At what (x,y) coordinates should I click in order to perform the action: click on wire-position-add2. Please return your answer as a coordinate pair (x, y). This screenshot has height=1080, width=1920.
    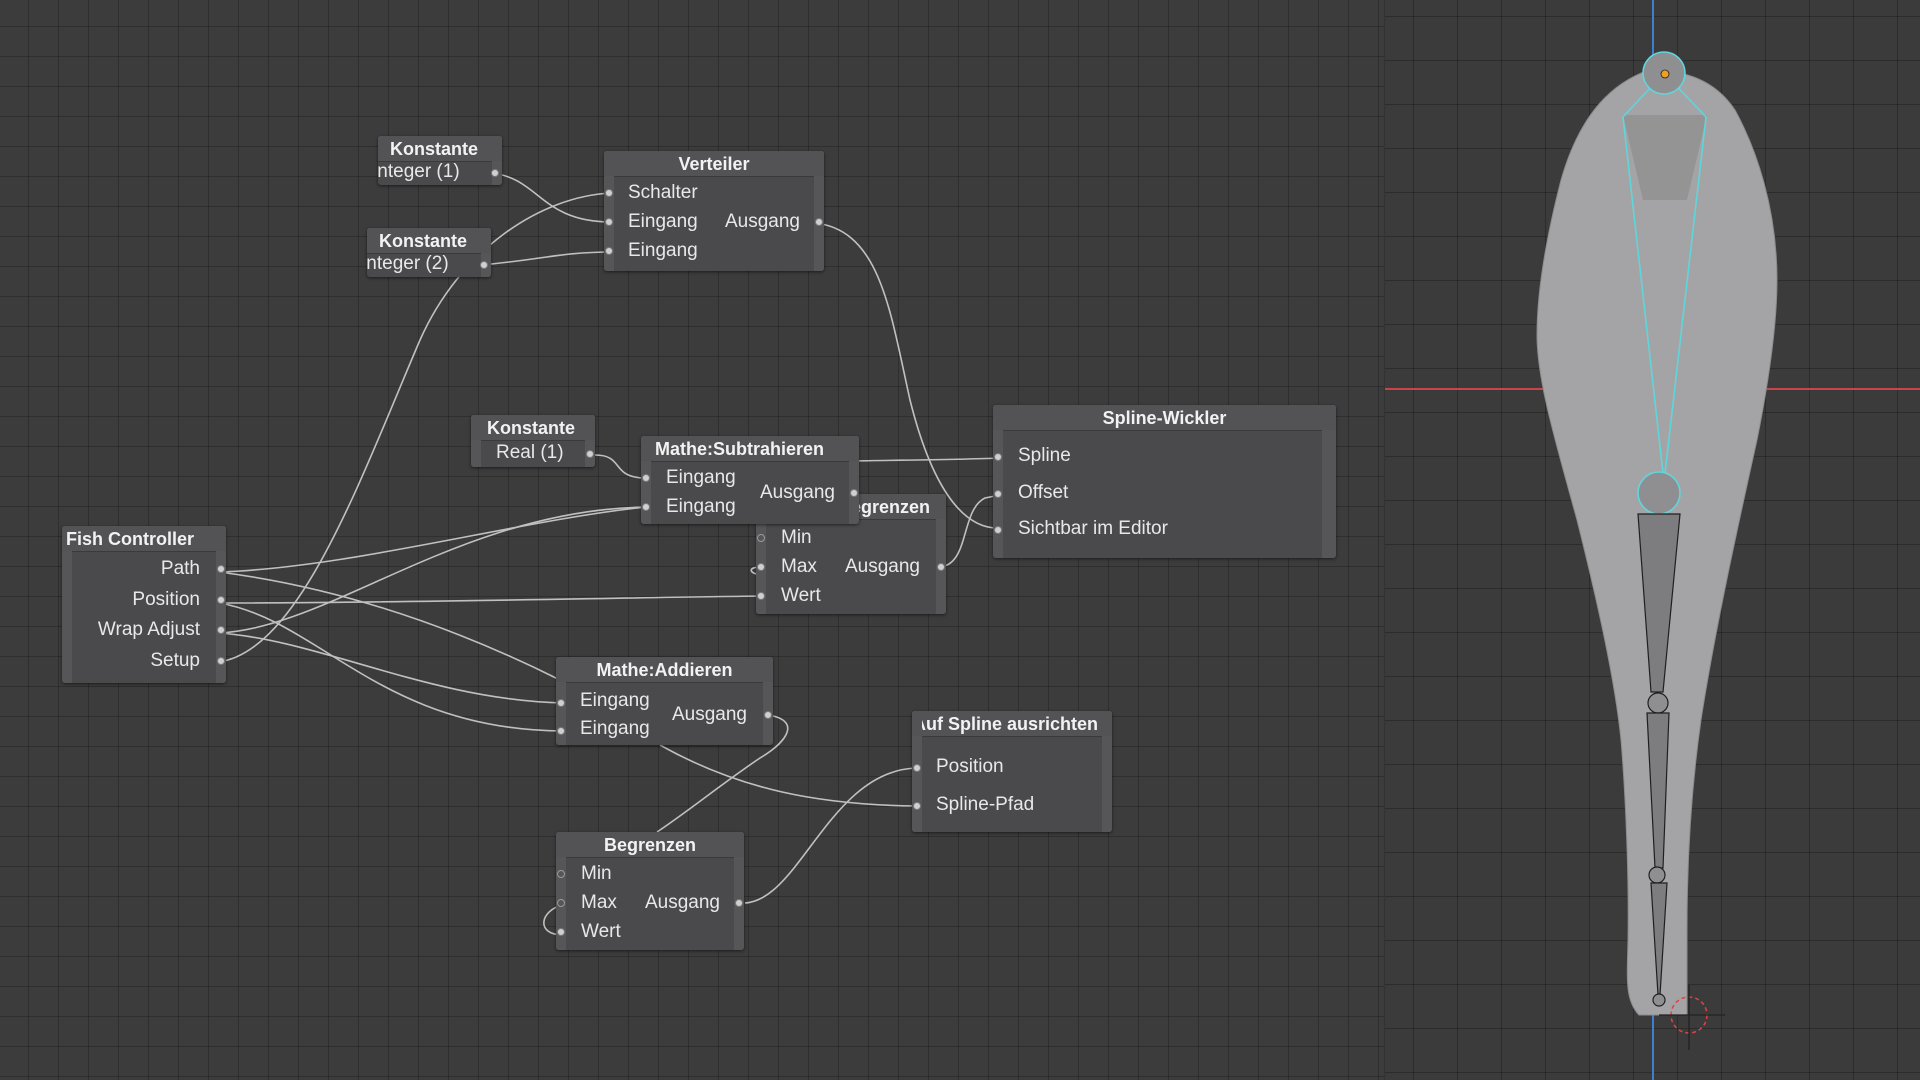
    Looking at the image, I should click on (391, 667).